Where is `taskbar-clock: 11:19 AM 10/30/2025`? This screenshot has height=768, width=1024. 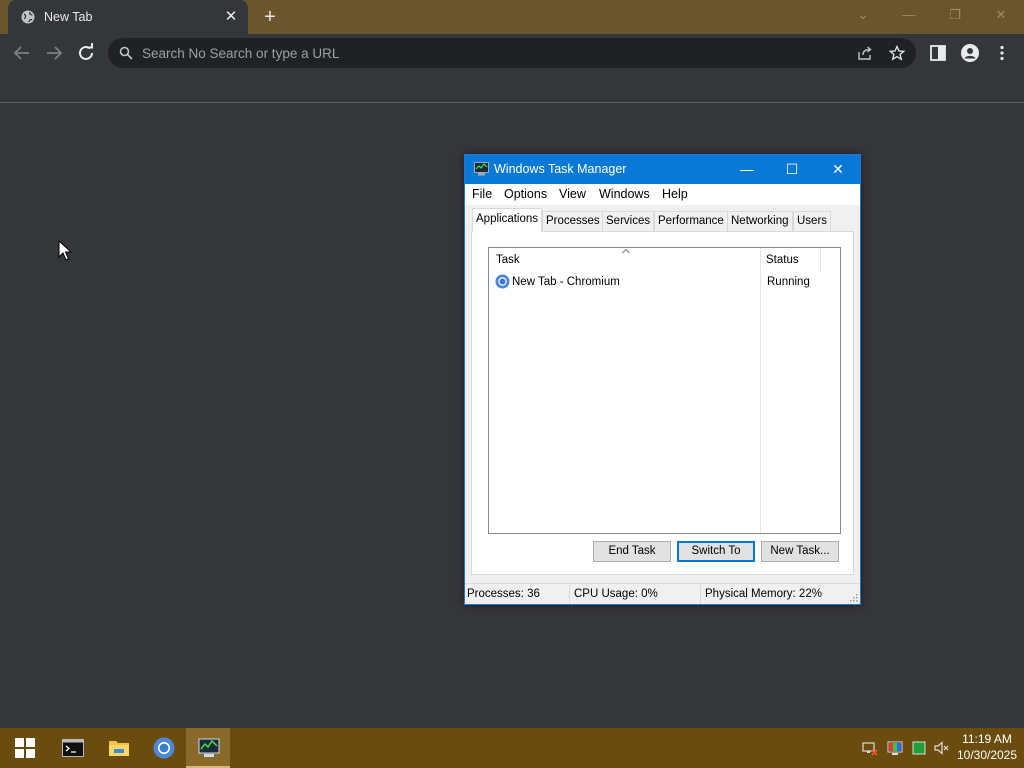 taskbar-clock: 11:19 AM 10/30/2025 is located at coordinates (987, 747).